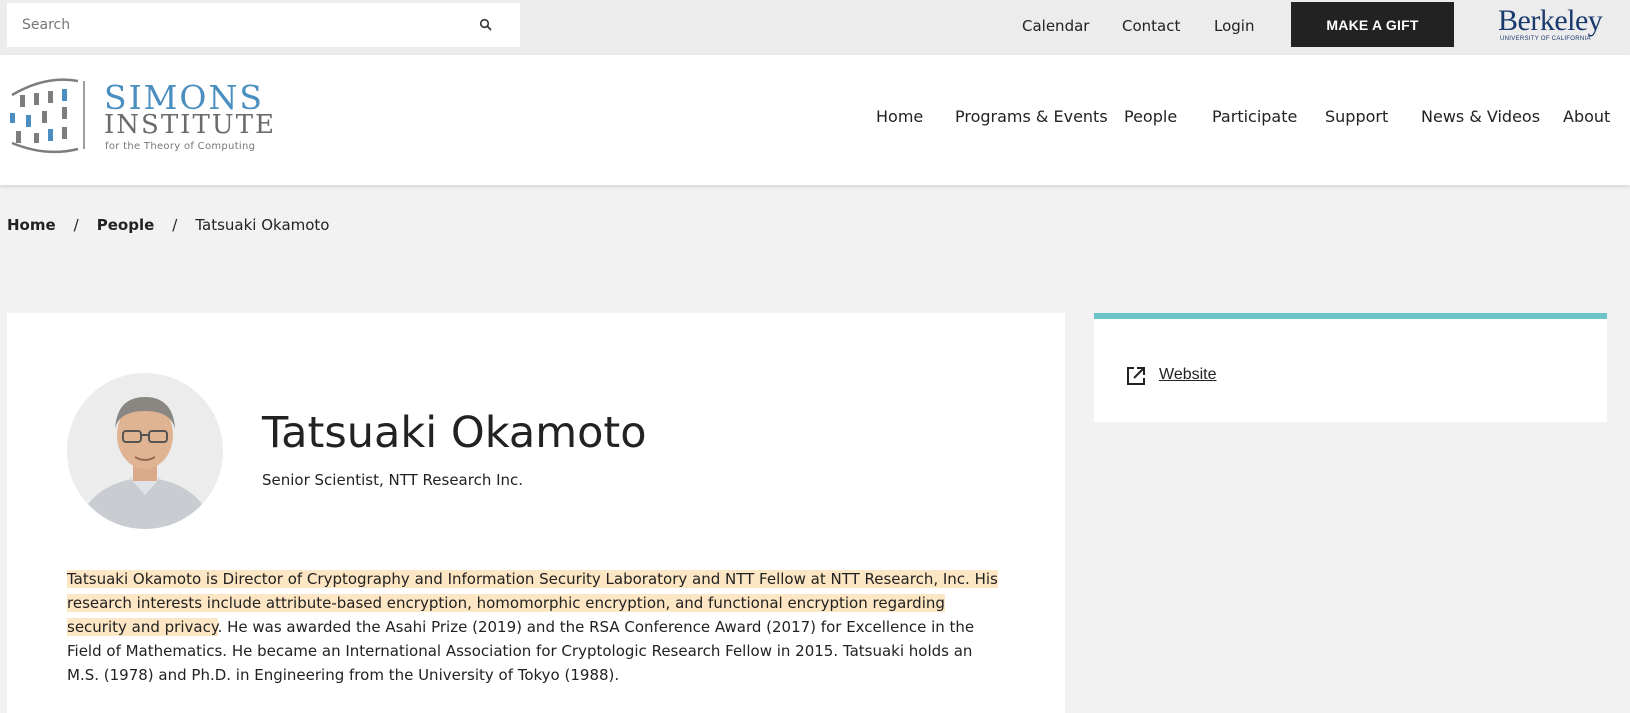 Image resolution: width=1630 pixels, height=713 pixels. Describe the element at coordinates (1372, 24) in the screenshot. I see `make-a-gift-button: MAKE A GIFT` at that location.